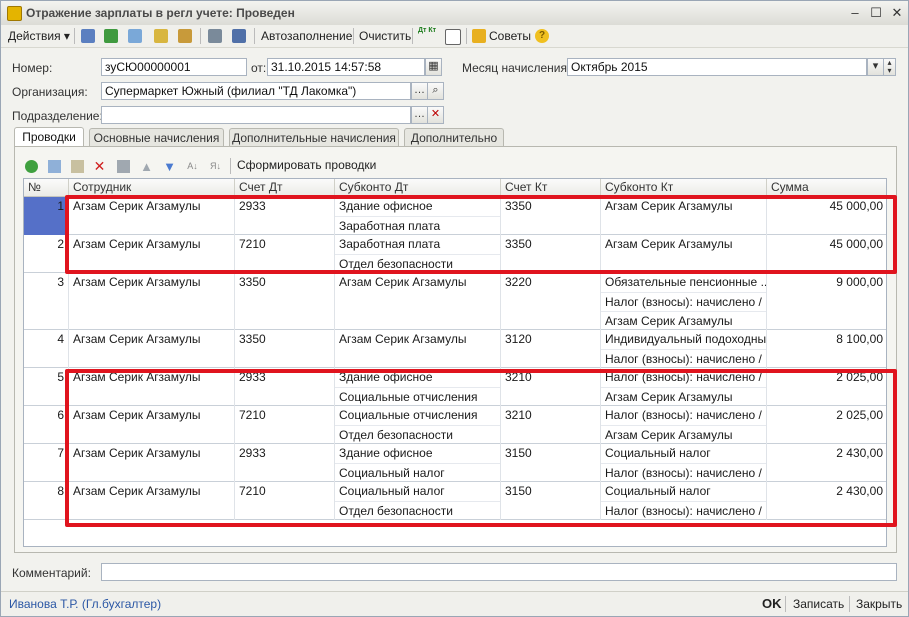 The height and width of the screenshot is (617, 909). What do you see at coordinates (285, 187) in the screenshot?
I see `col-debit-account: Счет Дт` at bounding box center [285, 187].